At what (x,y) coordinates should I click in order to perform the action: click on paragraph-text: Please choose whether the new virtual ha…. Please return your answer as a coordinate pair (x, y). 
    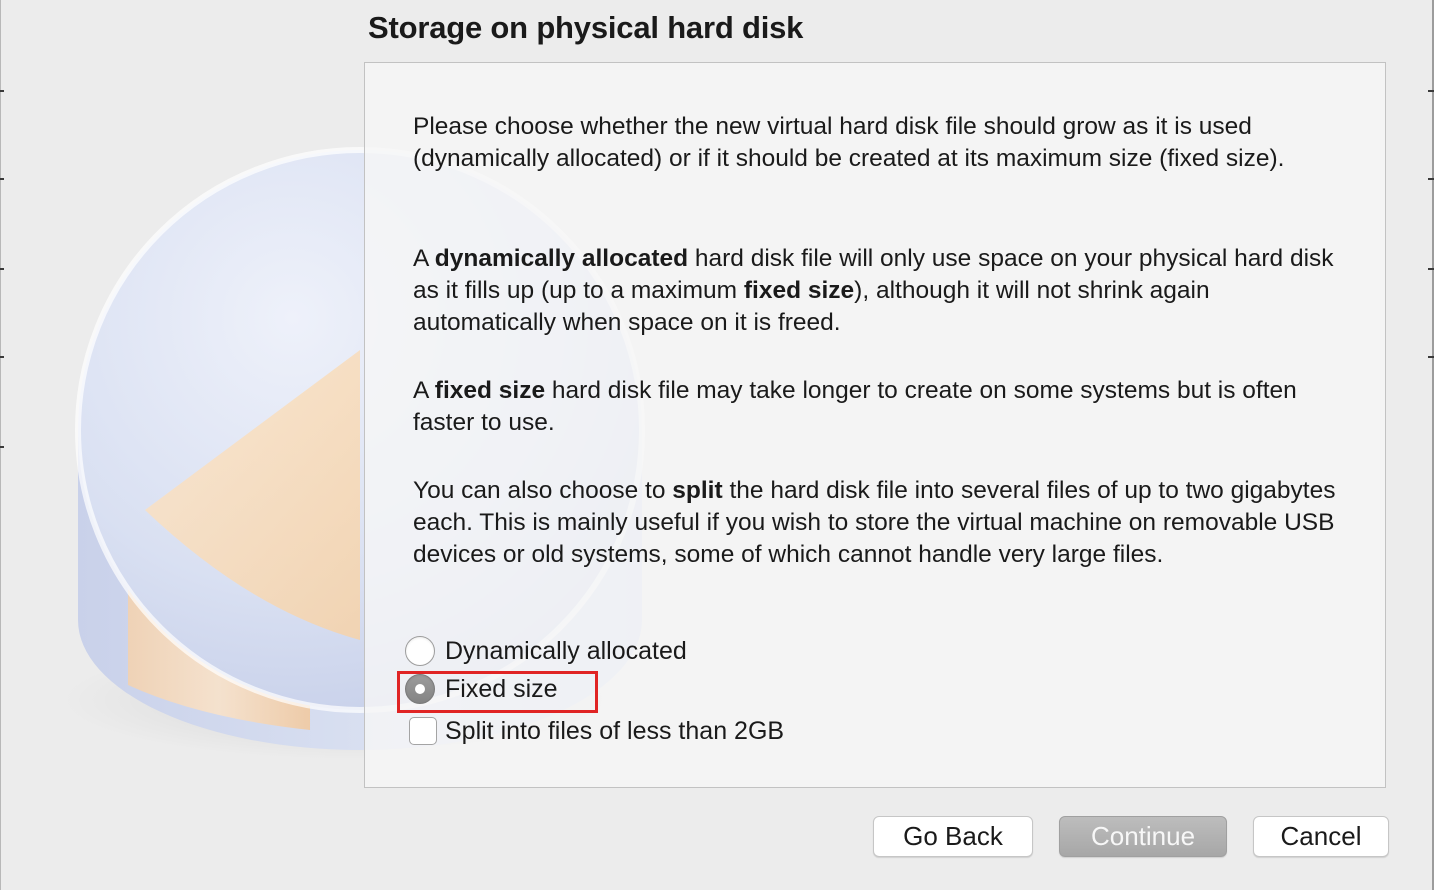
    Looking at the image, I should click on (849, 142).